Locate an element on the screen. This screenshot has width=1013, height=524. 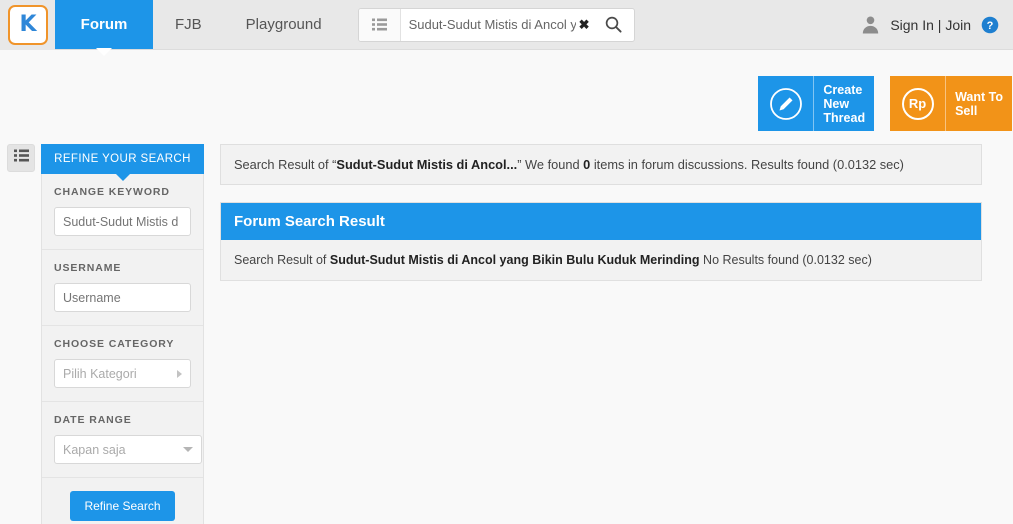
top-header-bar: K Forum FJB Playground ✖ is located at coordinates (506, 25).